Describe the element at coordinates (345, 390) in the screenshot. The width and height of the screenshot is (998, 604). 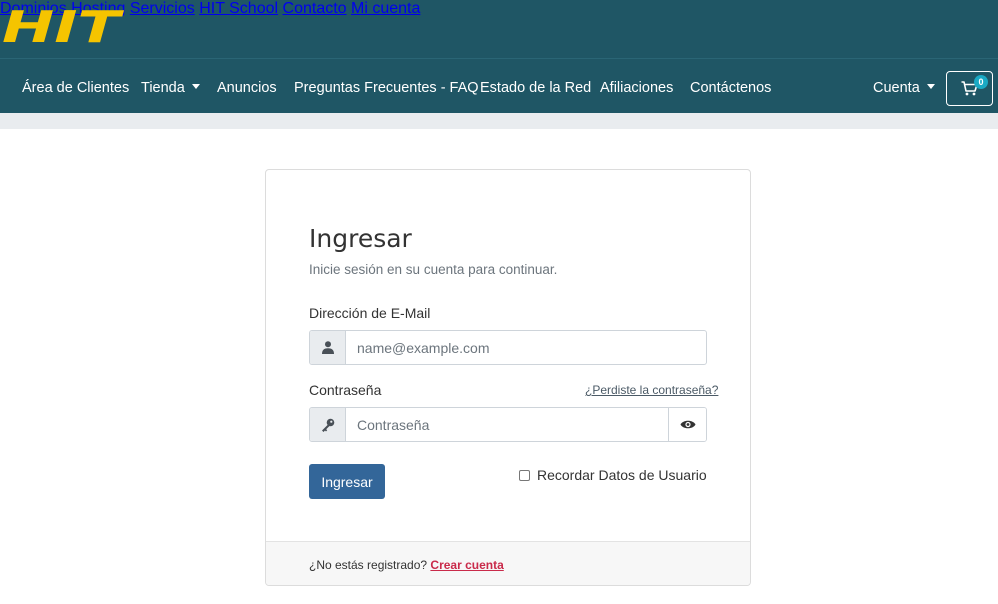
I see `password-label: Contraseña` at that location.